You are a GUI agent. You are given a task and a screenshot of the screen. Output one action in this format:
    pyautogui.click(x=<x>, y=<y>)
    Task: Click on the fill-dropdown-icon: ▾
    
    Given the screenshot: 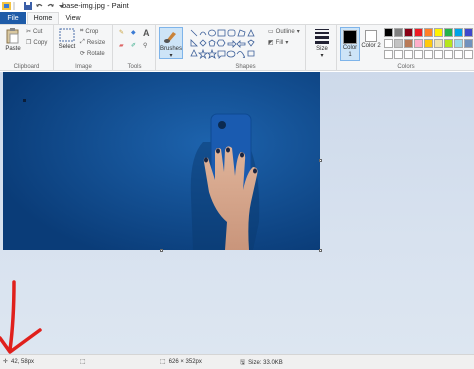 What is the action you would take?
    pyautogui.click(x=287, y=43)
    